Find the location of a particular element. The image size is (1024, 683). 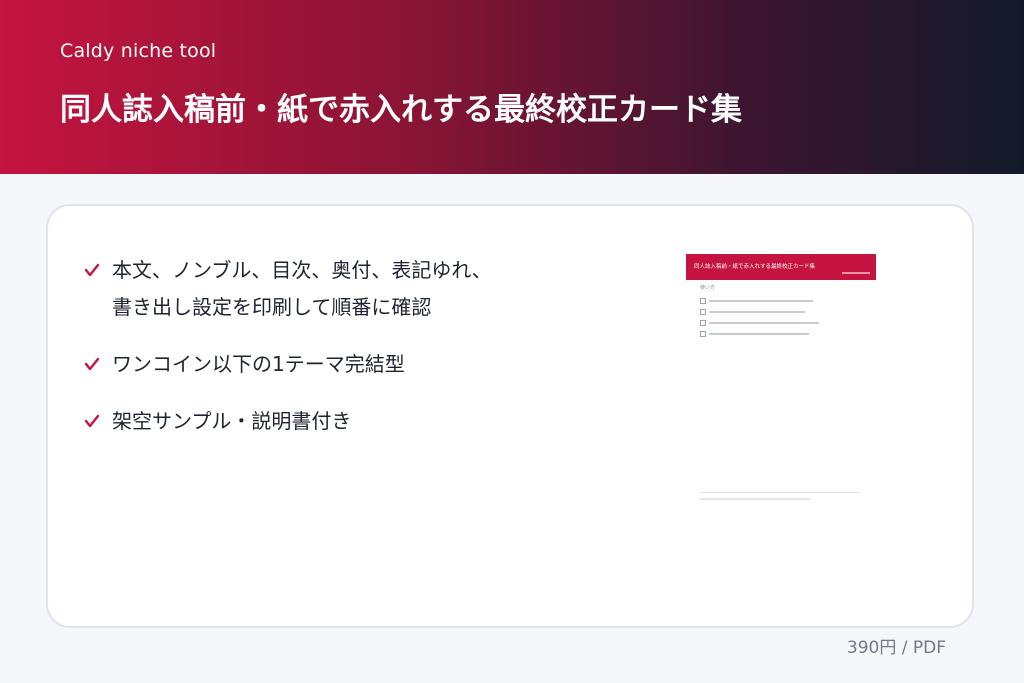

feature-item: ワンコイン以下の1テーマ完結型 is located at coordinates (344, 364).